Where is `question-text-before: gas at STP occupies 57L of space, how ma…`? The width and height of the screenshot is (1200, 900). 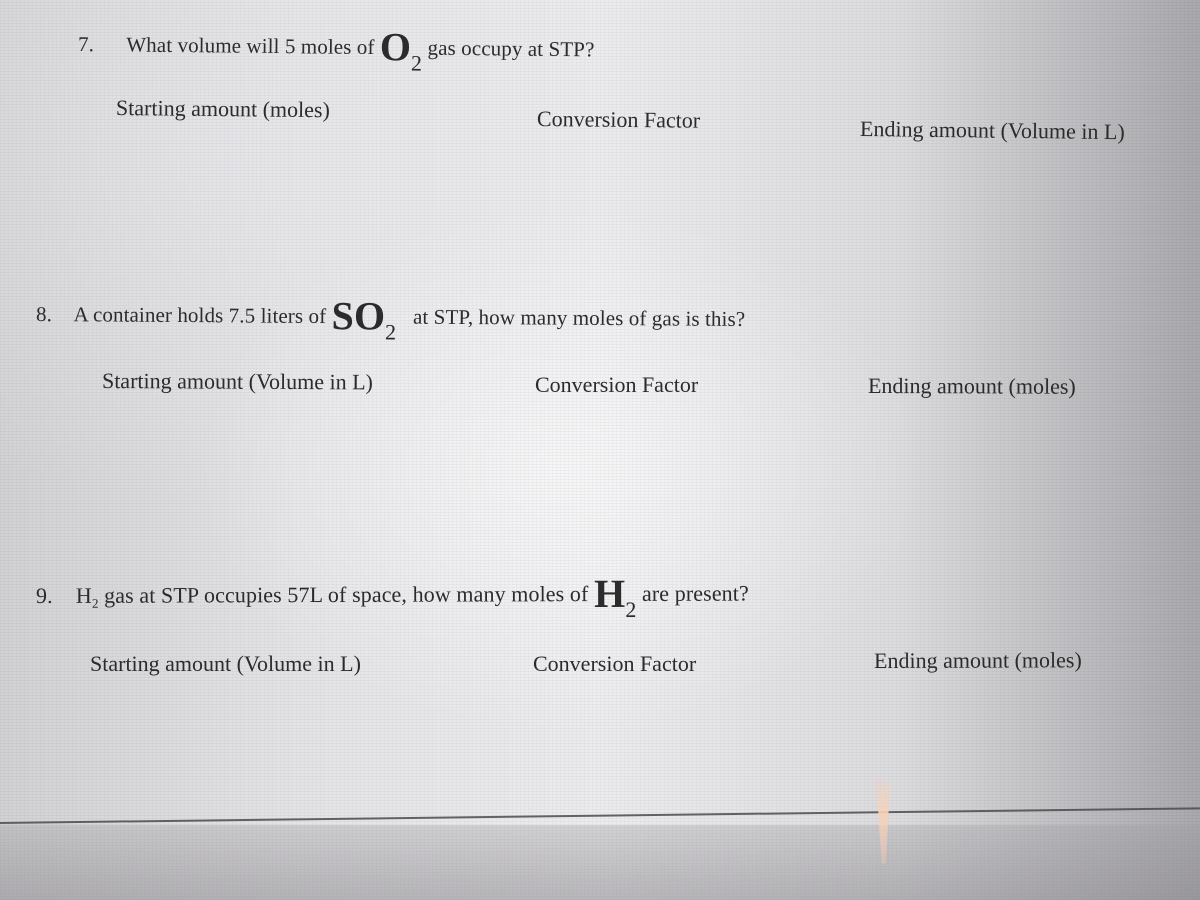 question-text-before: gas at STP occupies 57L of space, how ma… is located at coordinates (346, 594).